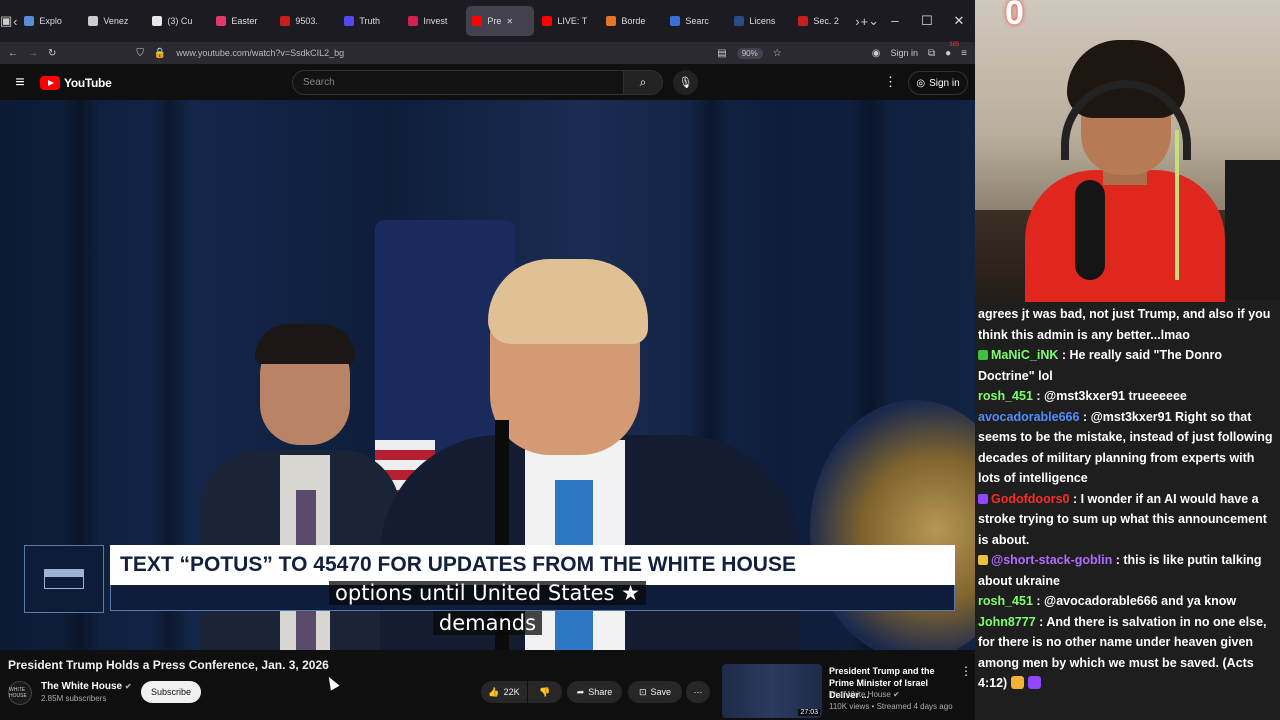 Image resolution: width=1280 pixels, height=720 pixels. I want to click on browser-tab: Easter, so click(241, 21).